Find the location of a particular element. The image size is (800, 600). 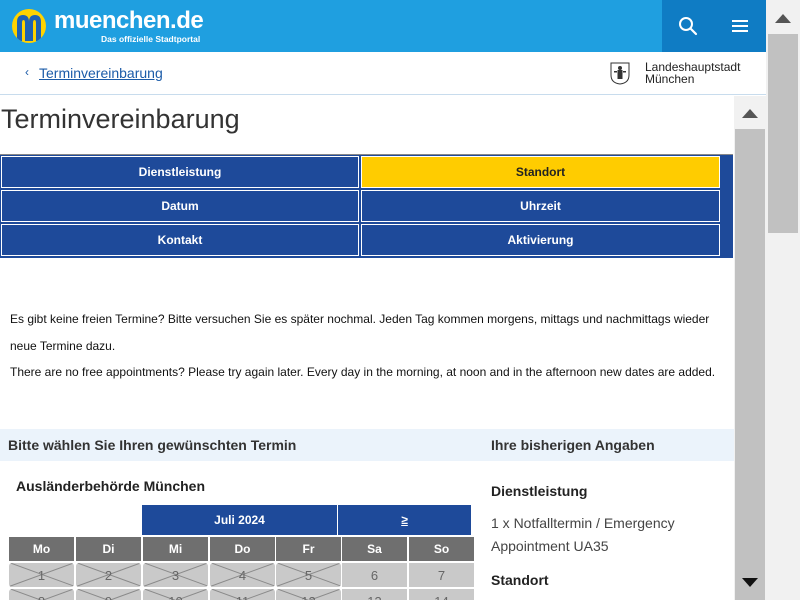

step-kontakt: Kontakt is located at coordinates (180, 240).